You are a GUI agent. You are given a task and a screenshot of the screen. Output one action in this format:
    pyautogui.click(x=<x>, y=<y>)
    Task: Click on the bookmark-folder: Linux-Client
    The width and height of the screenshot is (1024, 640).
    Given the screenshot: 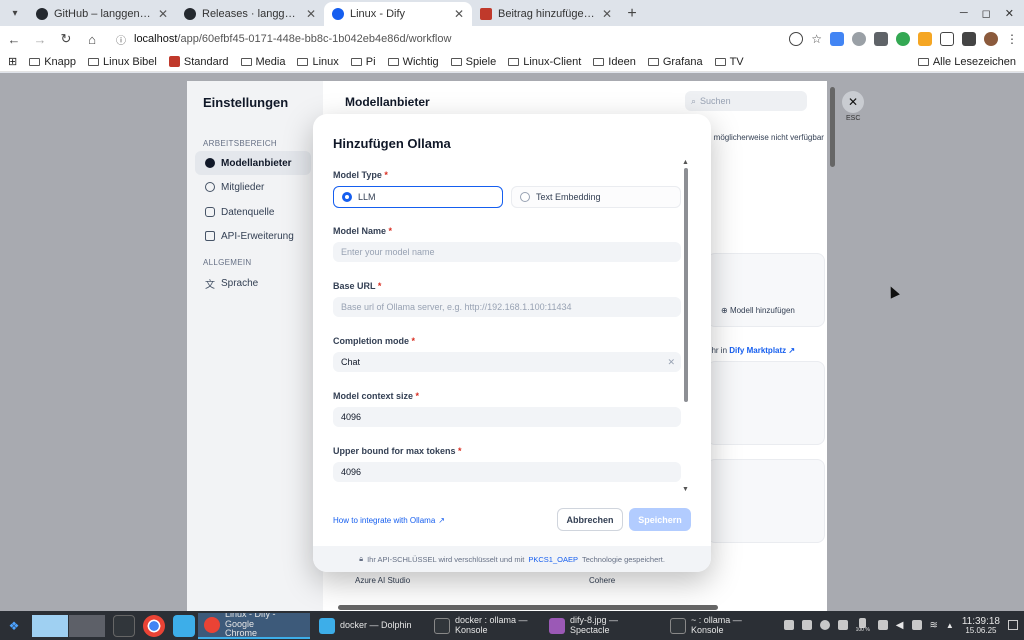 What is the action you would take?
    pyautogui.click(x=544, y=62)
    